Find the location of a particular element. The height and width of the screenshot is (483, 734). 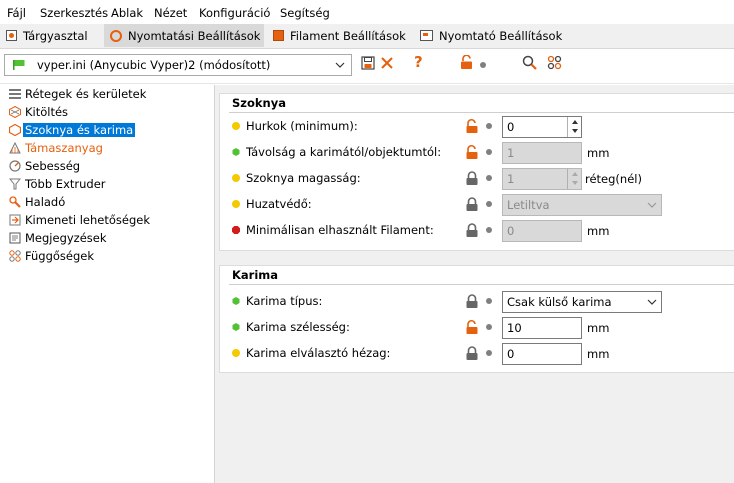

setting-row-brim-separation: Karima elválasztó hézag: 0 mm is located at coordinates (477, 353).